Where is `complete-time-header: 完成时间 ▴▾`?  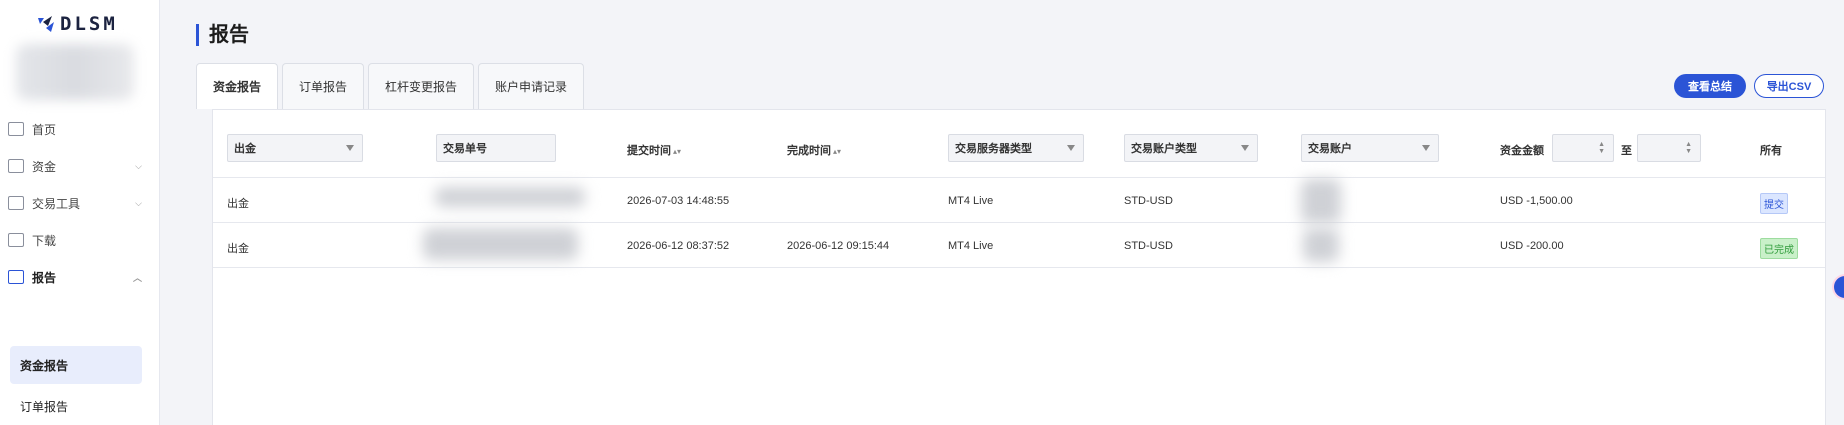 complete-time-header: 完成时间 ▴▾ is located at coordinates (814, 150).